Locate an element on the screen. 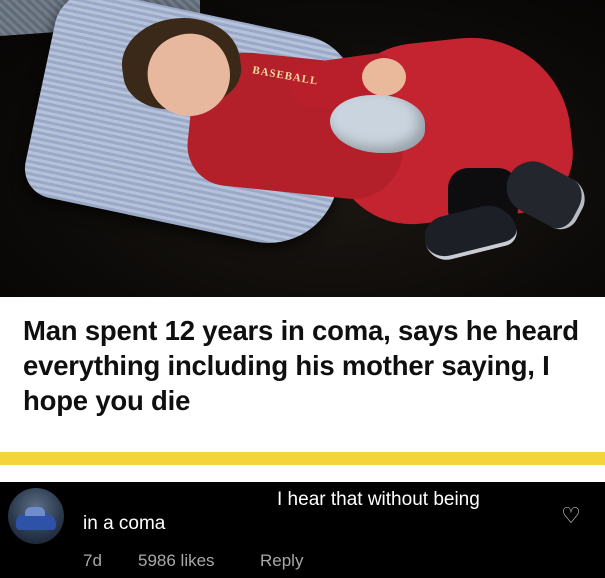 Image resolution: width=605 pixels, height=578 pixels. comment-text-line-2: in a coma is located at coordinates (124, 523).